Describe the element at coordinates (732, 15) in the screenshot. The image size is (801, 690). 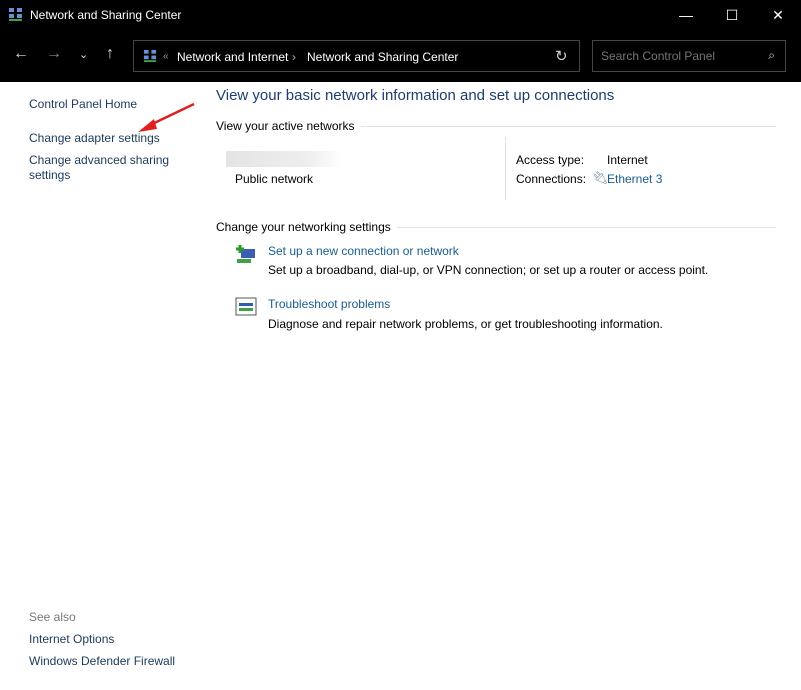
I see `maximize-button: ☐` at that location.